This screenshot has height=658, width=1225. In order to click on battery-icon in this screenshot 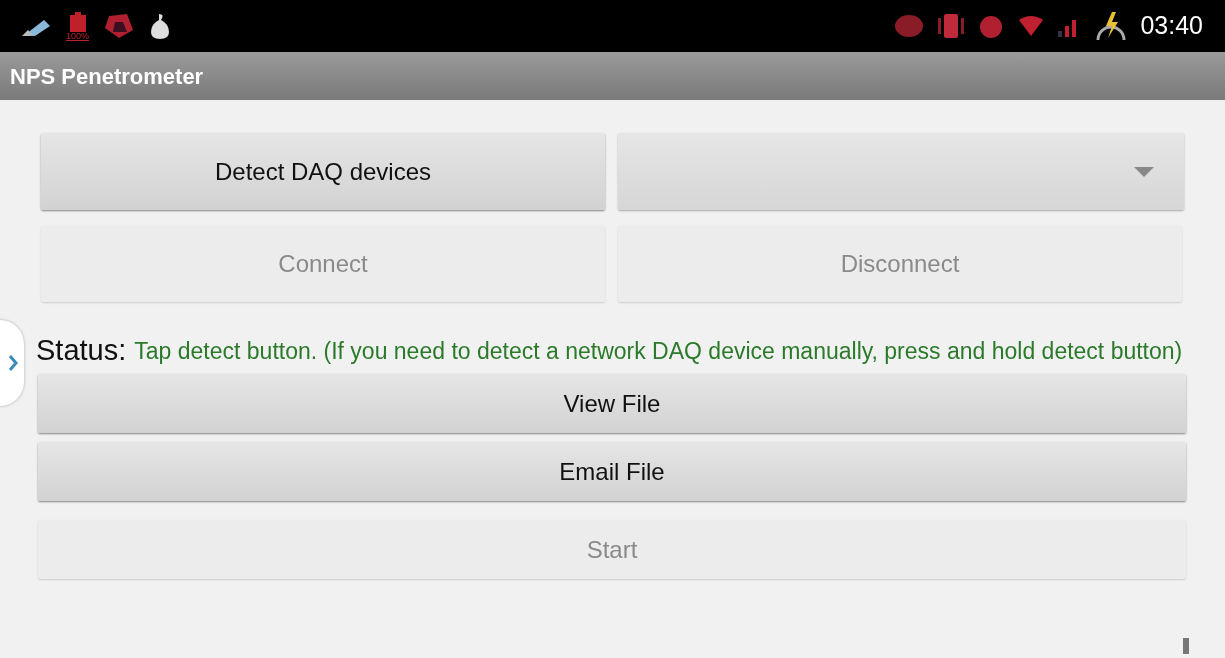, I will do `click(77, 21)`.